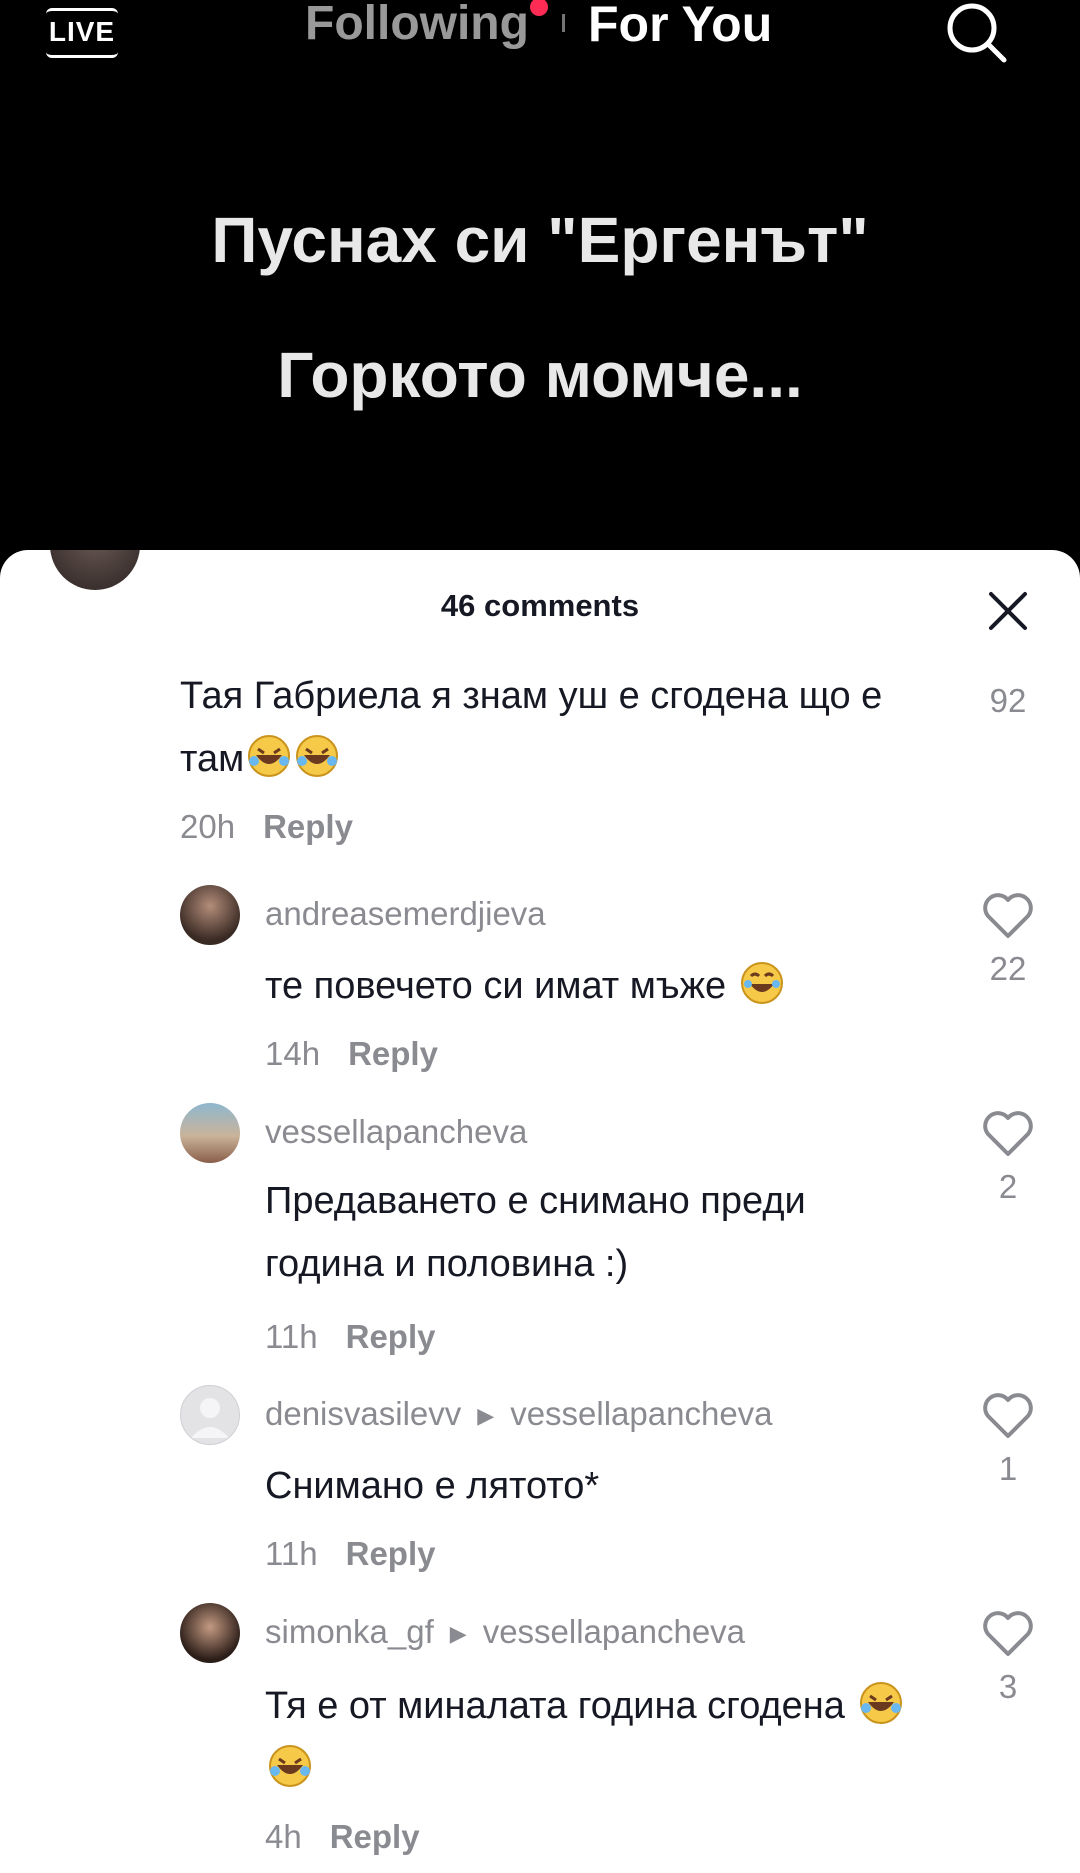  Describe the element at coordinates (975, 32) in the screenshot. I see `search-icon` at that location.